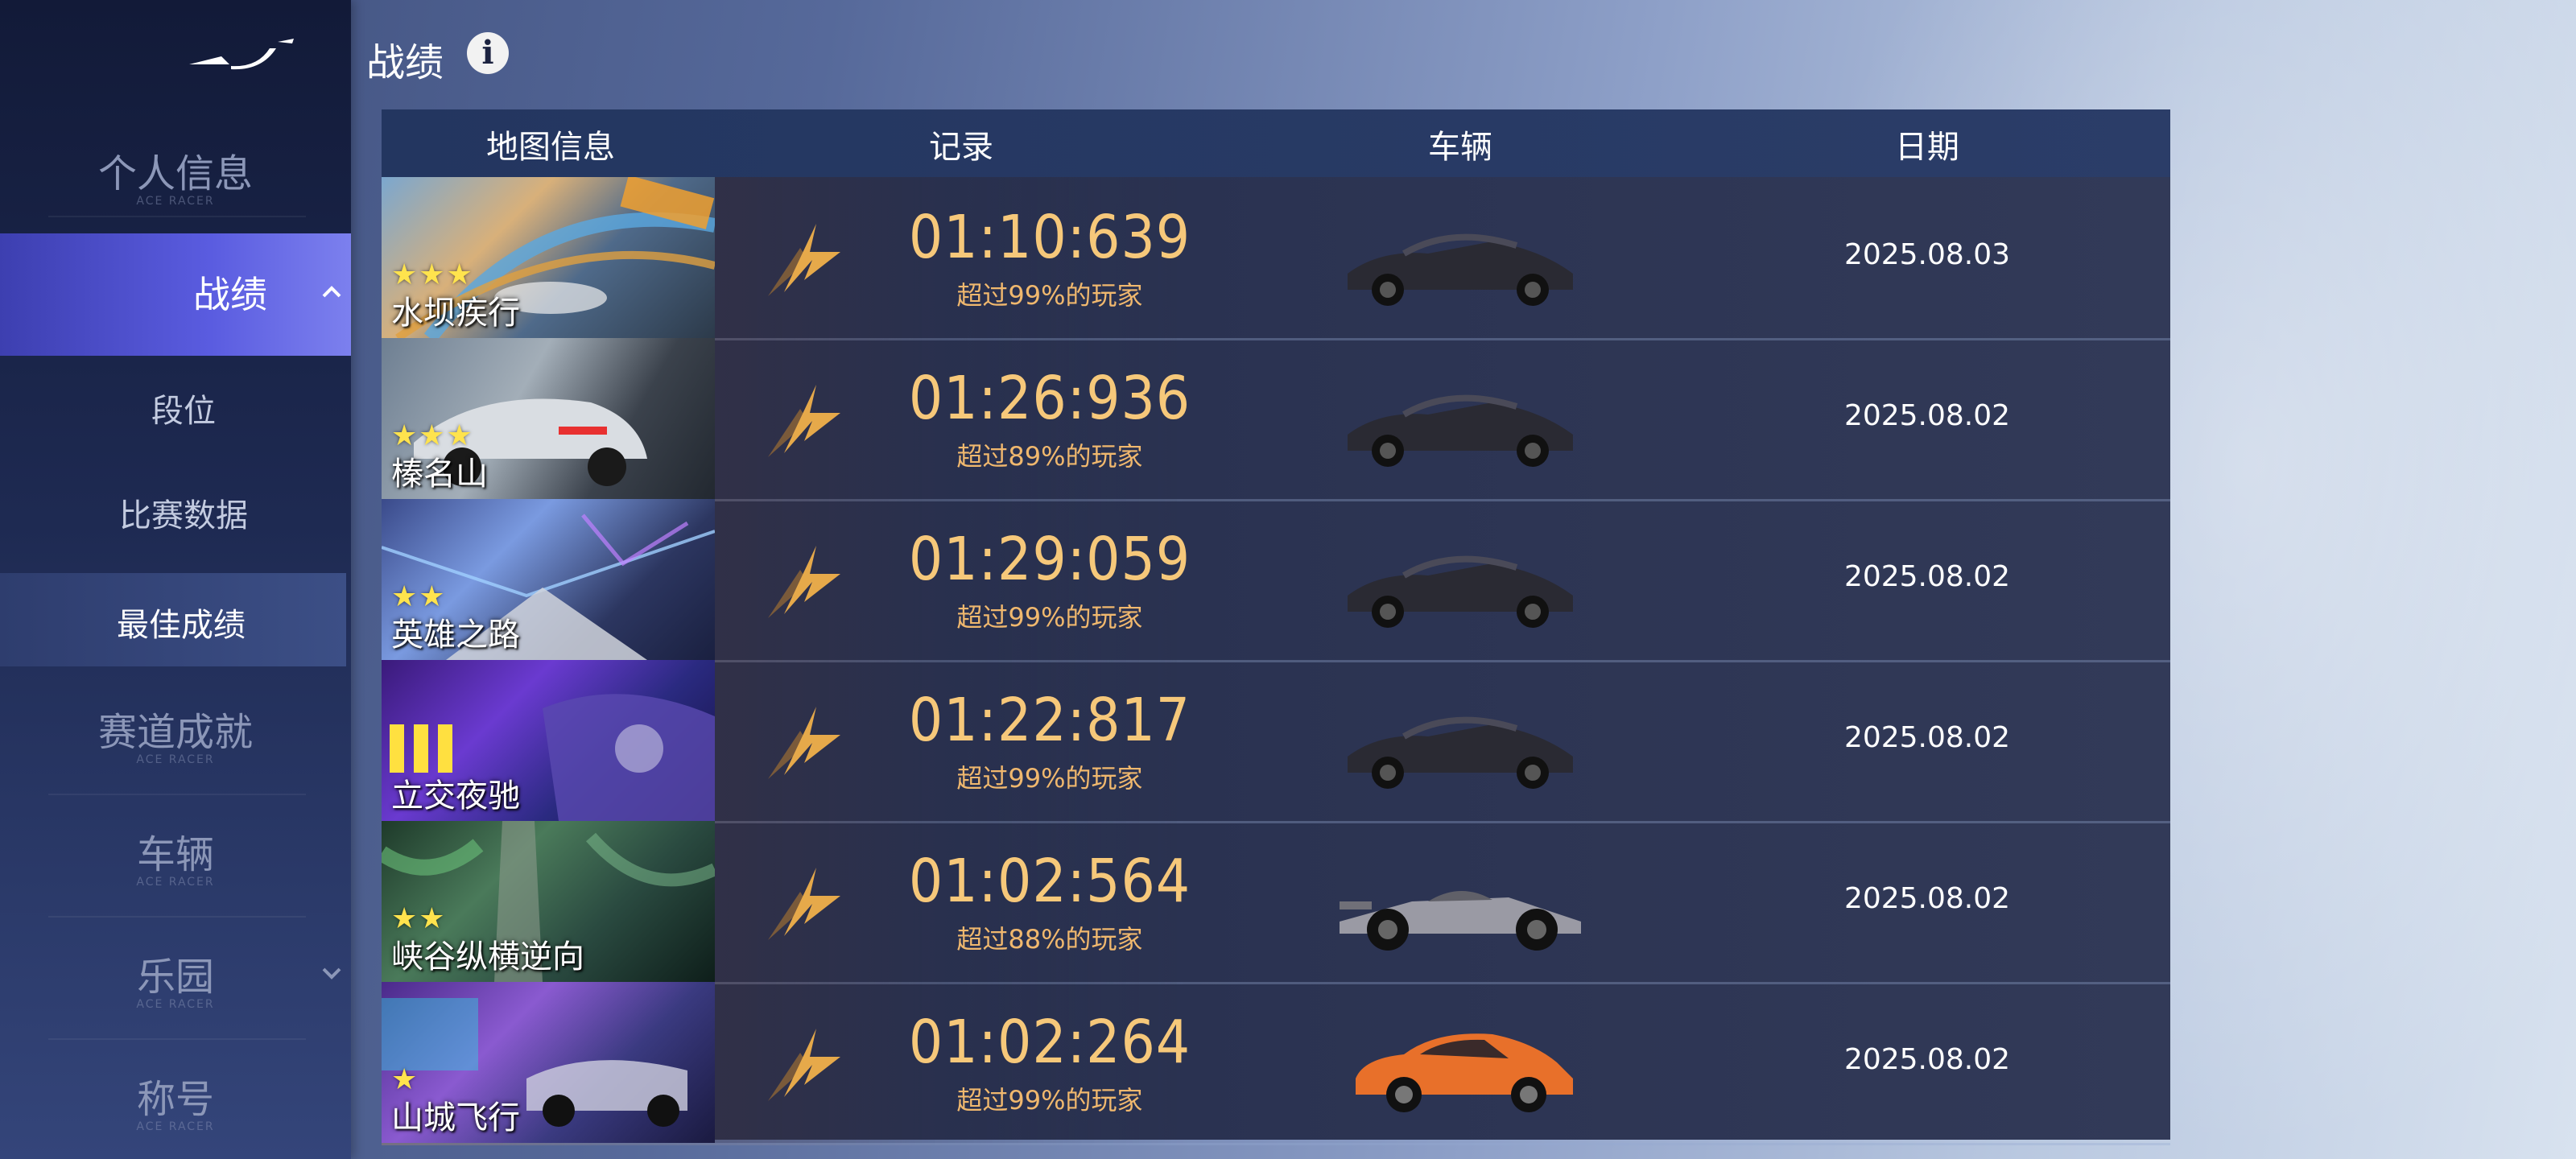 The width and height of the screenshot is (2576, 1159). Describe the element at coordinates (1276, 580) in the screenshot. I see `table-row: ★★ 英雄之路 01:29:059 超过99%的玩家 2025.08.02` at that location.